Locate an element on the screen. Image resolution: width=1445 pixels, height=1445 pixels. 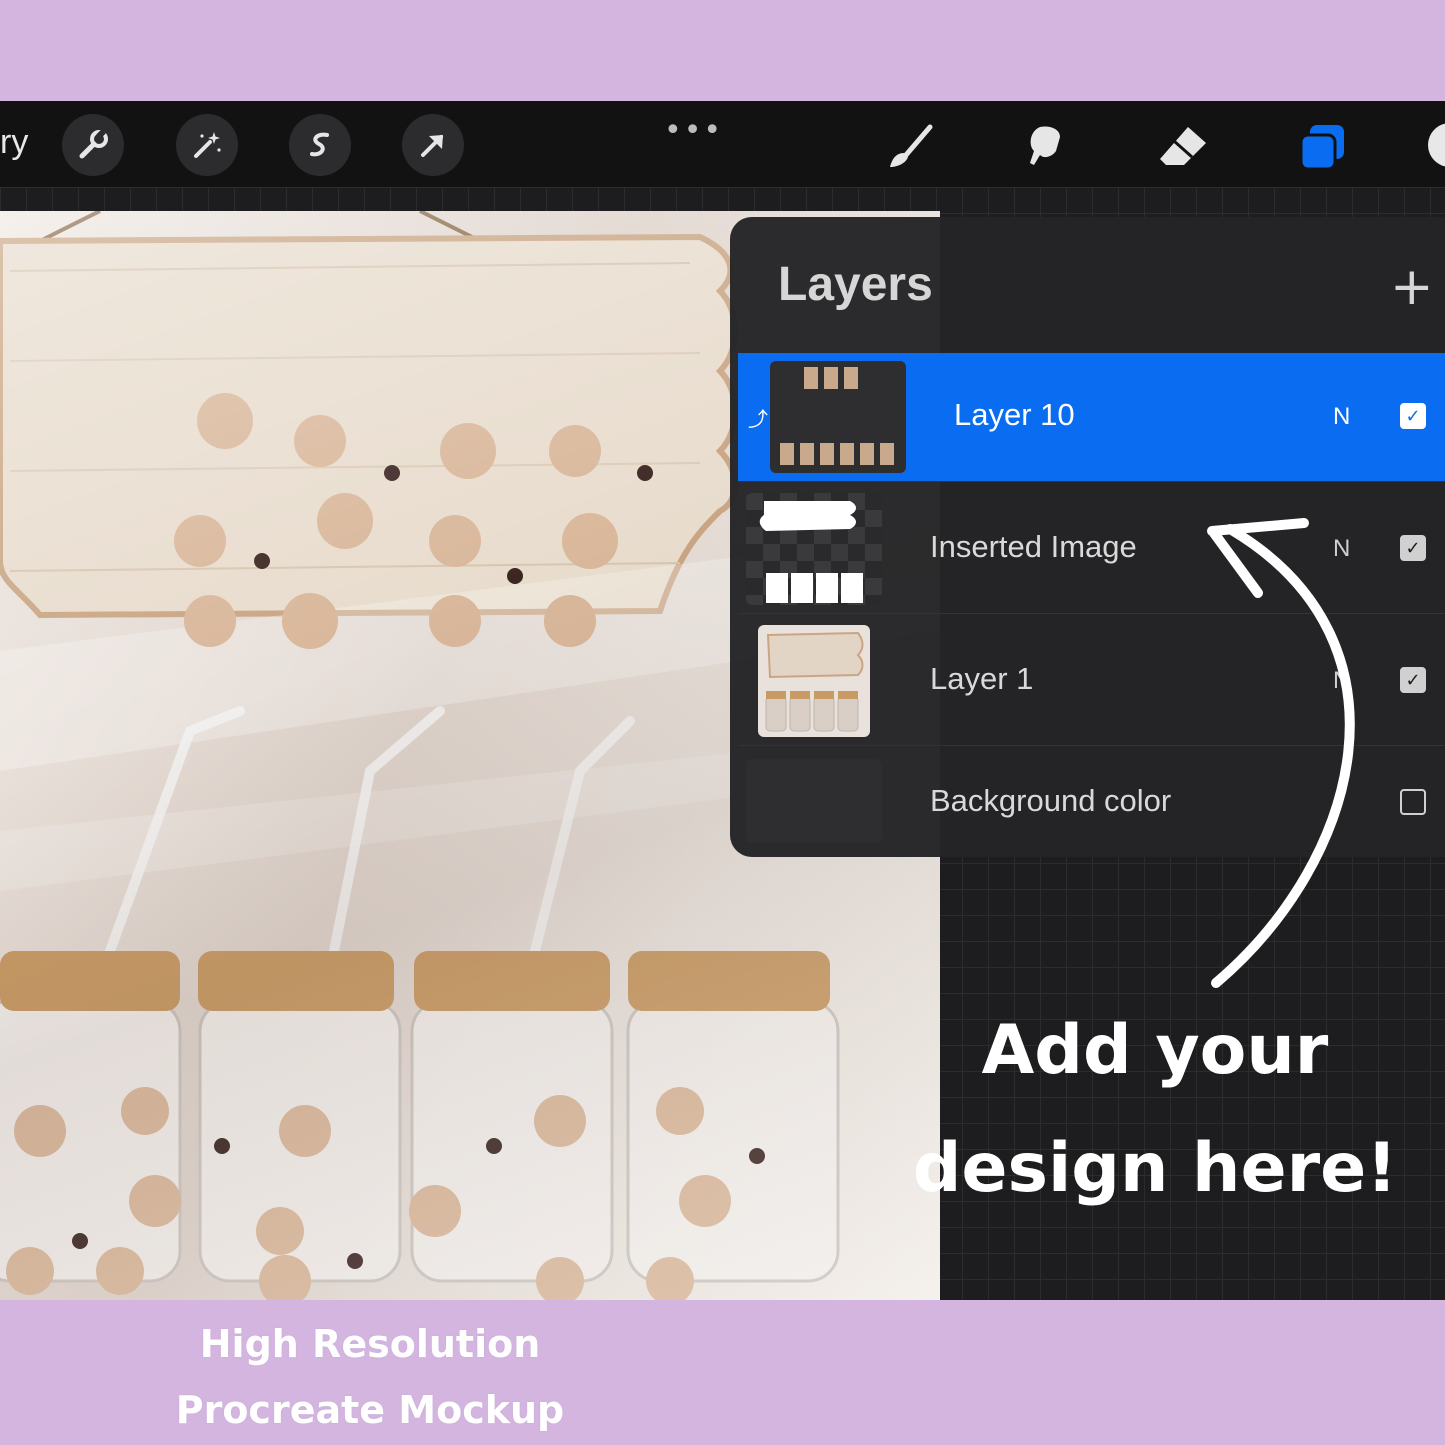
selection-icon is located at coordinates (320, 145).